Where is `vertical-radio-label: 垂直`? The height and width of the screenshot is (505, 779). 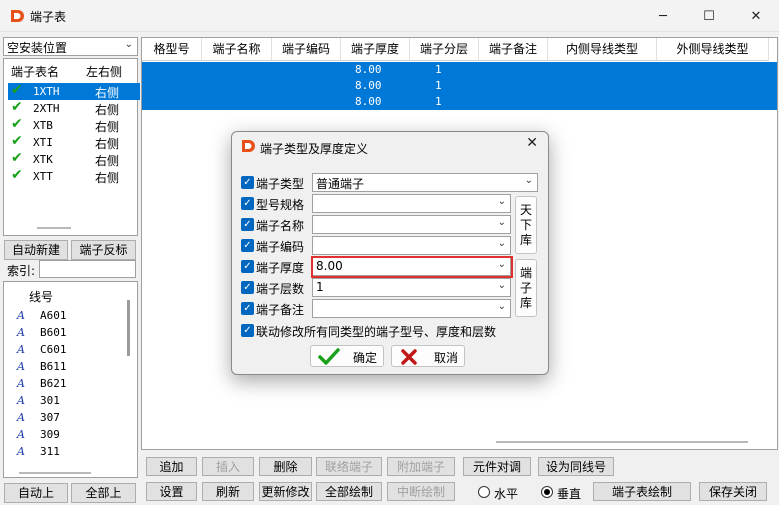 vertical-radio-label: 垂直 is located at coordinates (569, 494).